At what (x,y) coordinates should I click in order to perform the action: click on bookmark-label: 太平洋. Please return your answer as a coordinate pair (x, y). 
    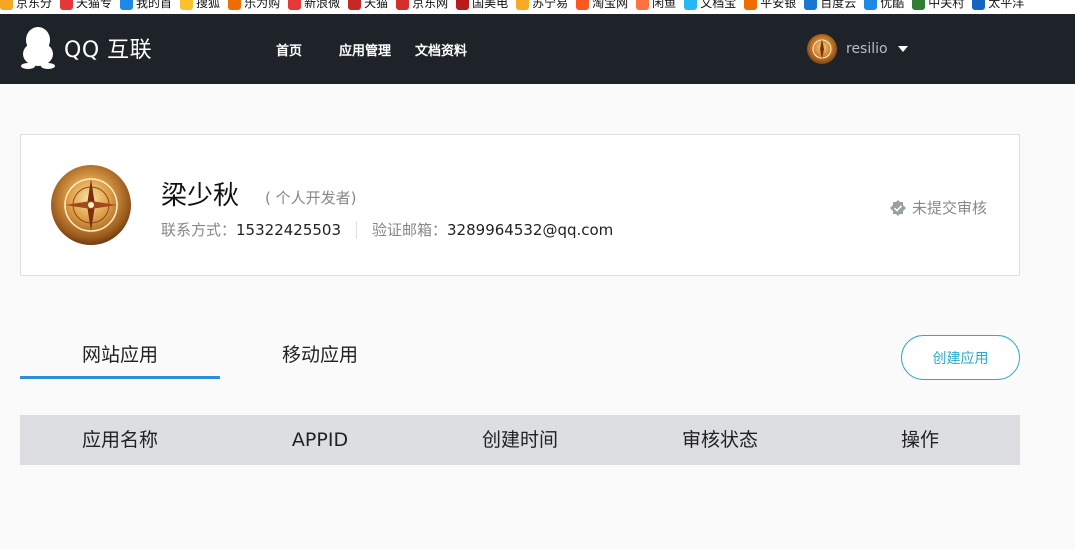
    Looking at the image, I should click on (1006, 5).